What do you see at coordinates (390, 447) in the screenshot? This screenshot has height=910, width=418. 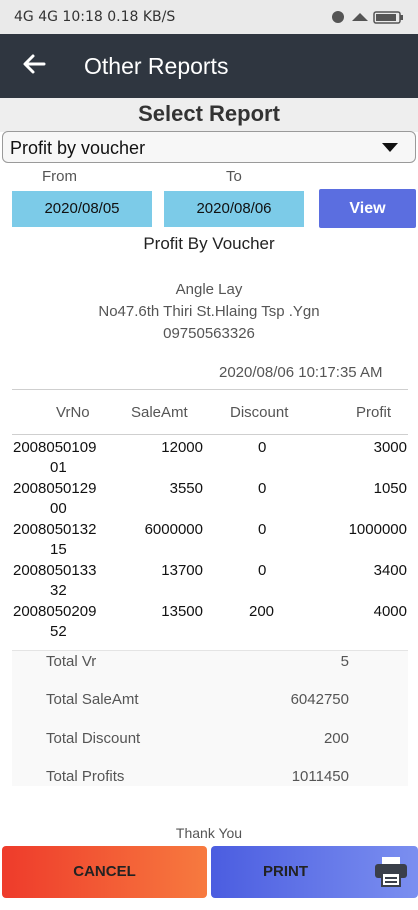 I see `profit: 3000` at bounding box center [390, 447].